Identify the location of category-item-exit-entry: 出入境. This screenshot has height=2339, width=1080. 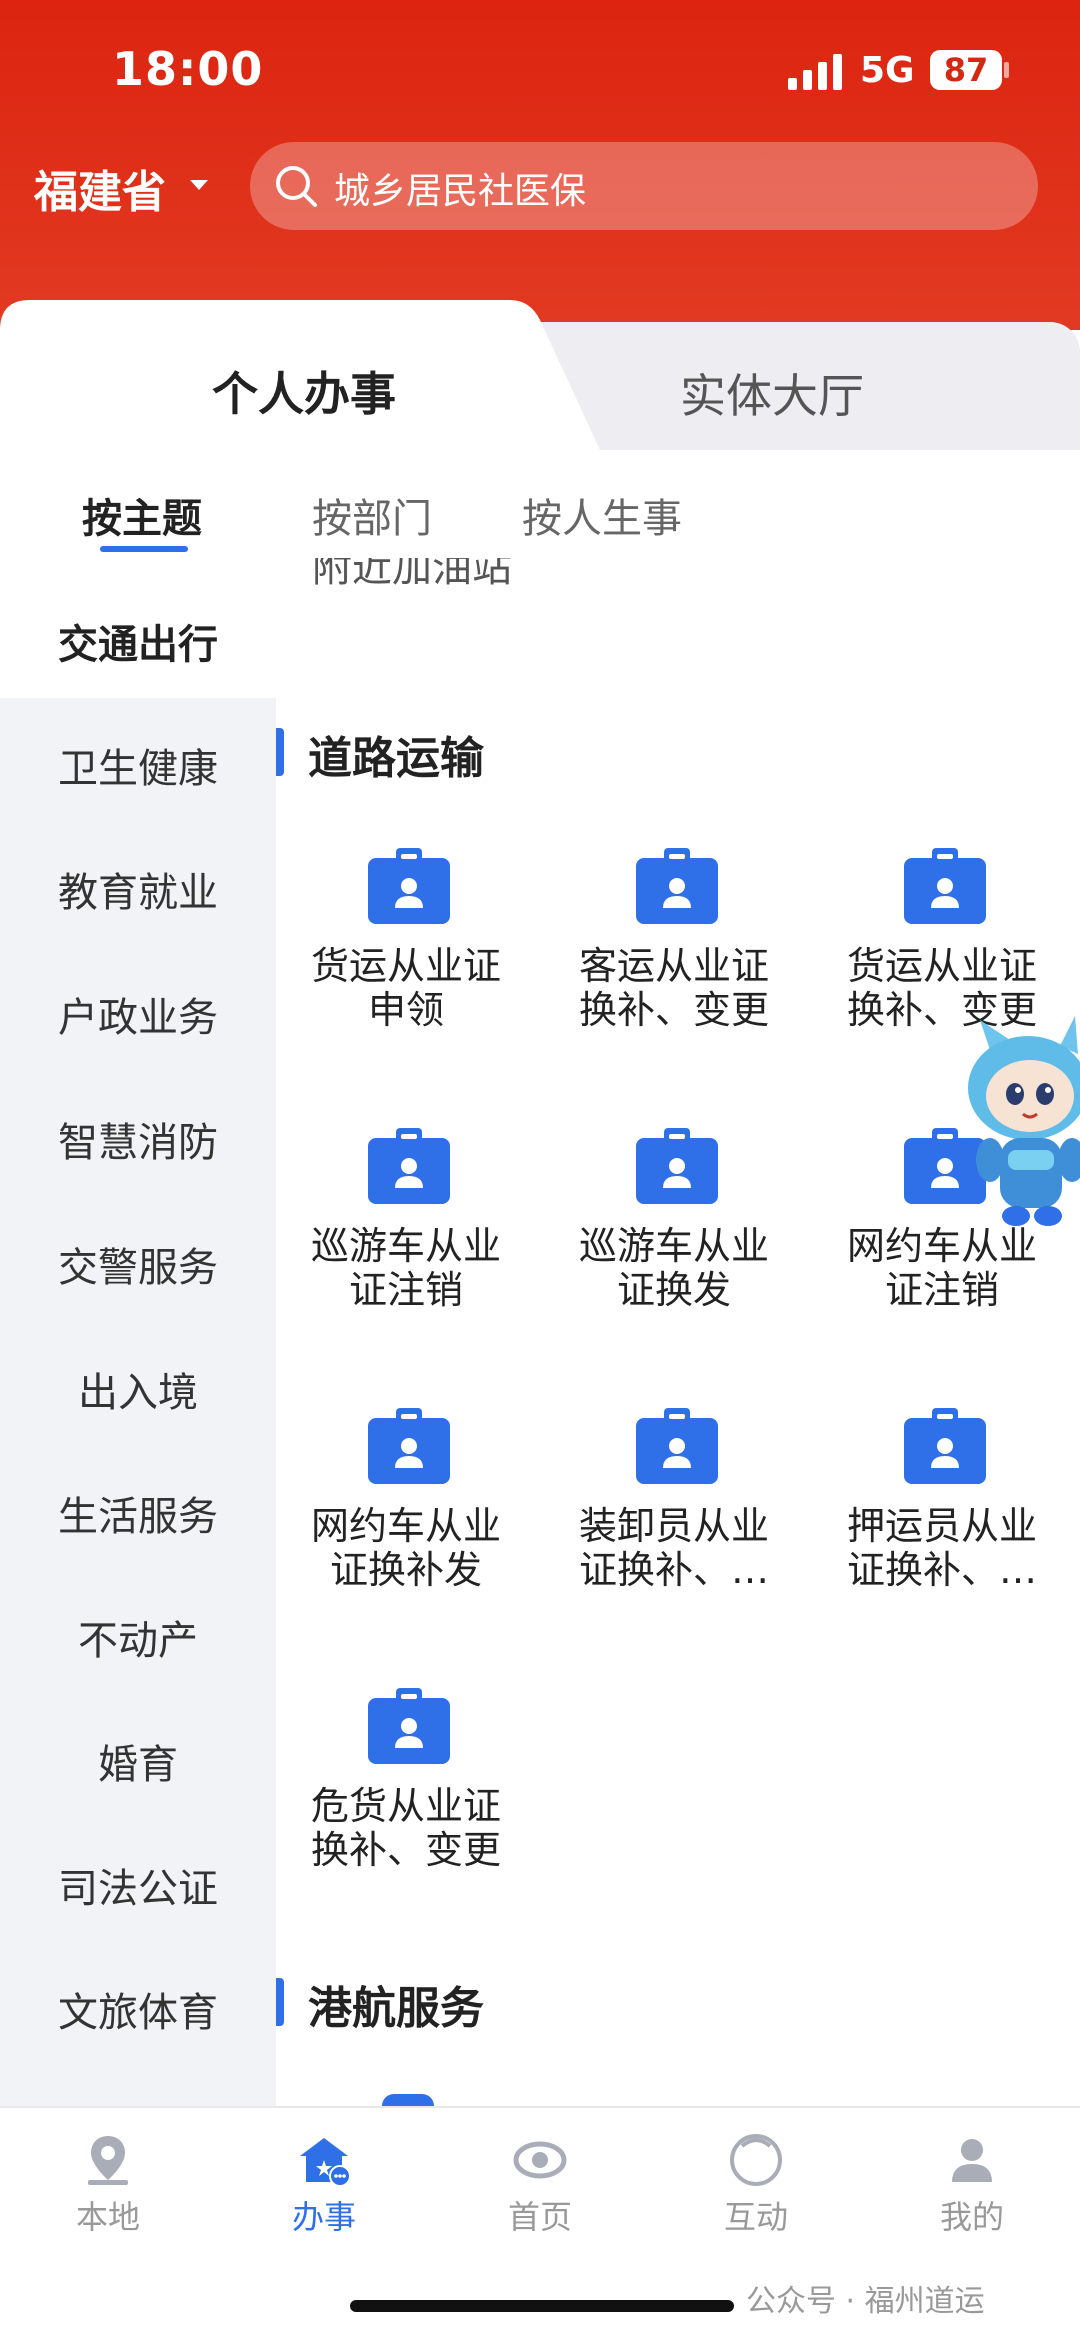
(138, 1389).